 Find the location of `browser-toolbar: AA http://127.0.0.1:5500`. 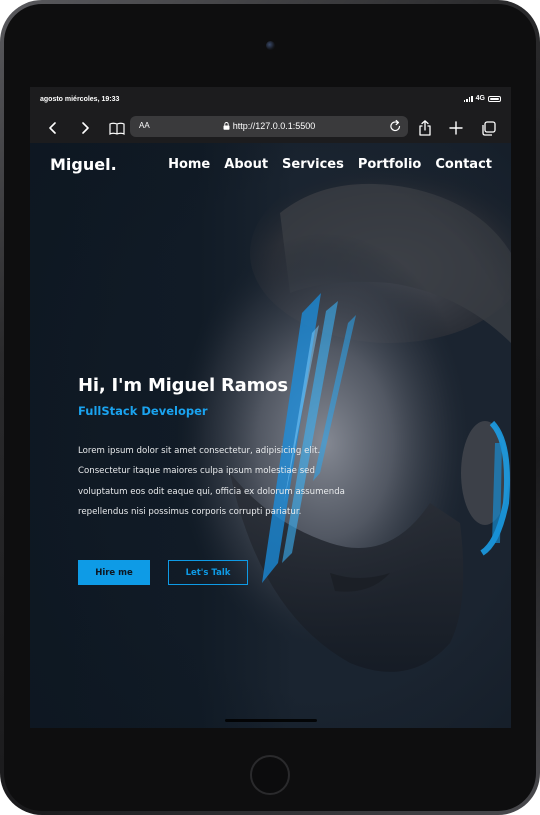

browser-toolbar: AA http://127.0.0.1:5500 is located at coordinates (270, 128).